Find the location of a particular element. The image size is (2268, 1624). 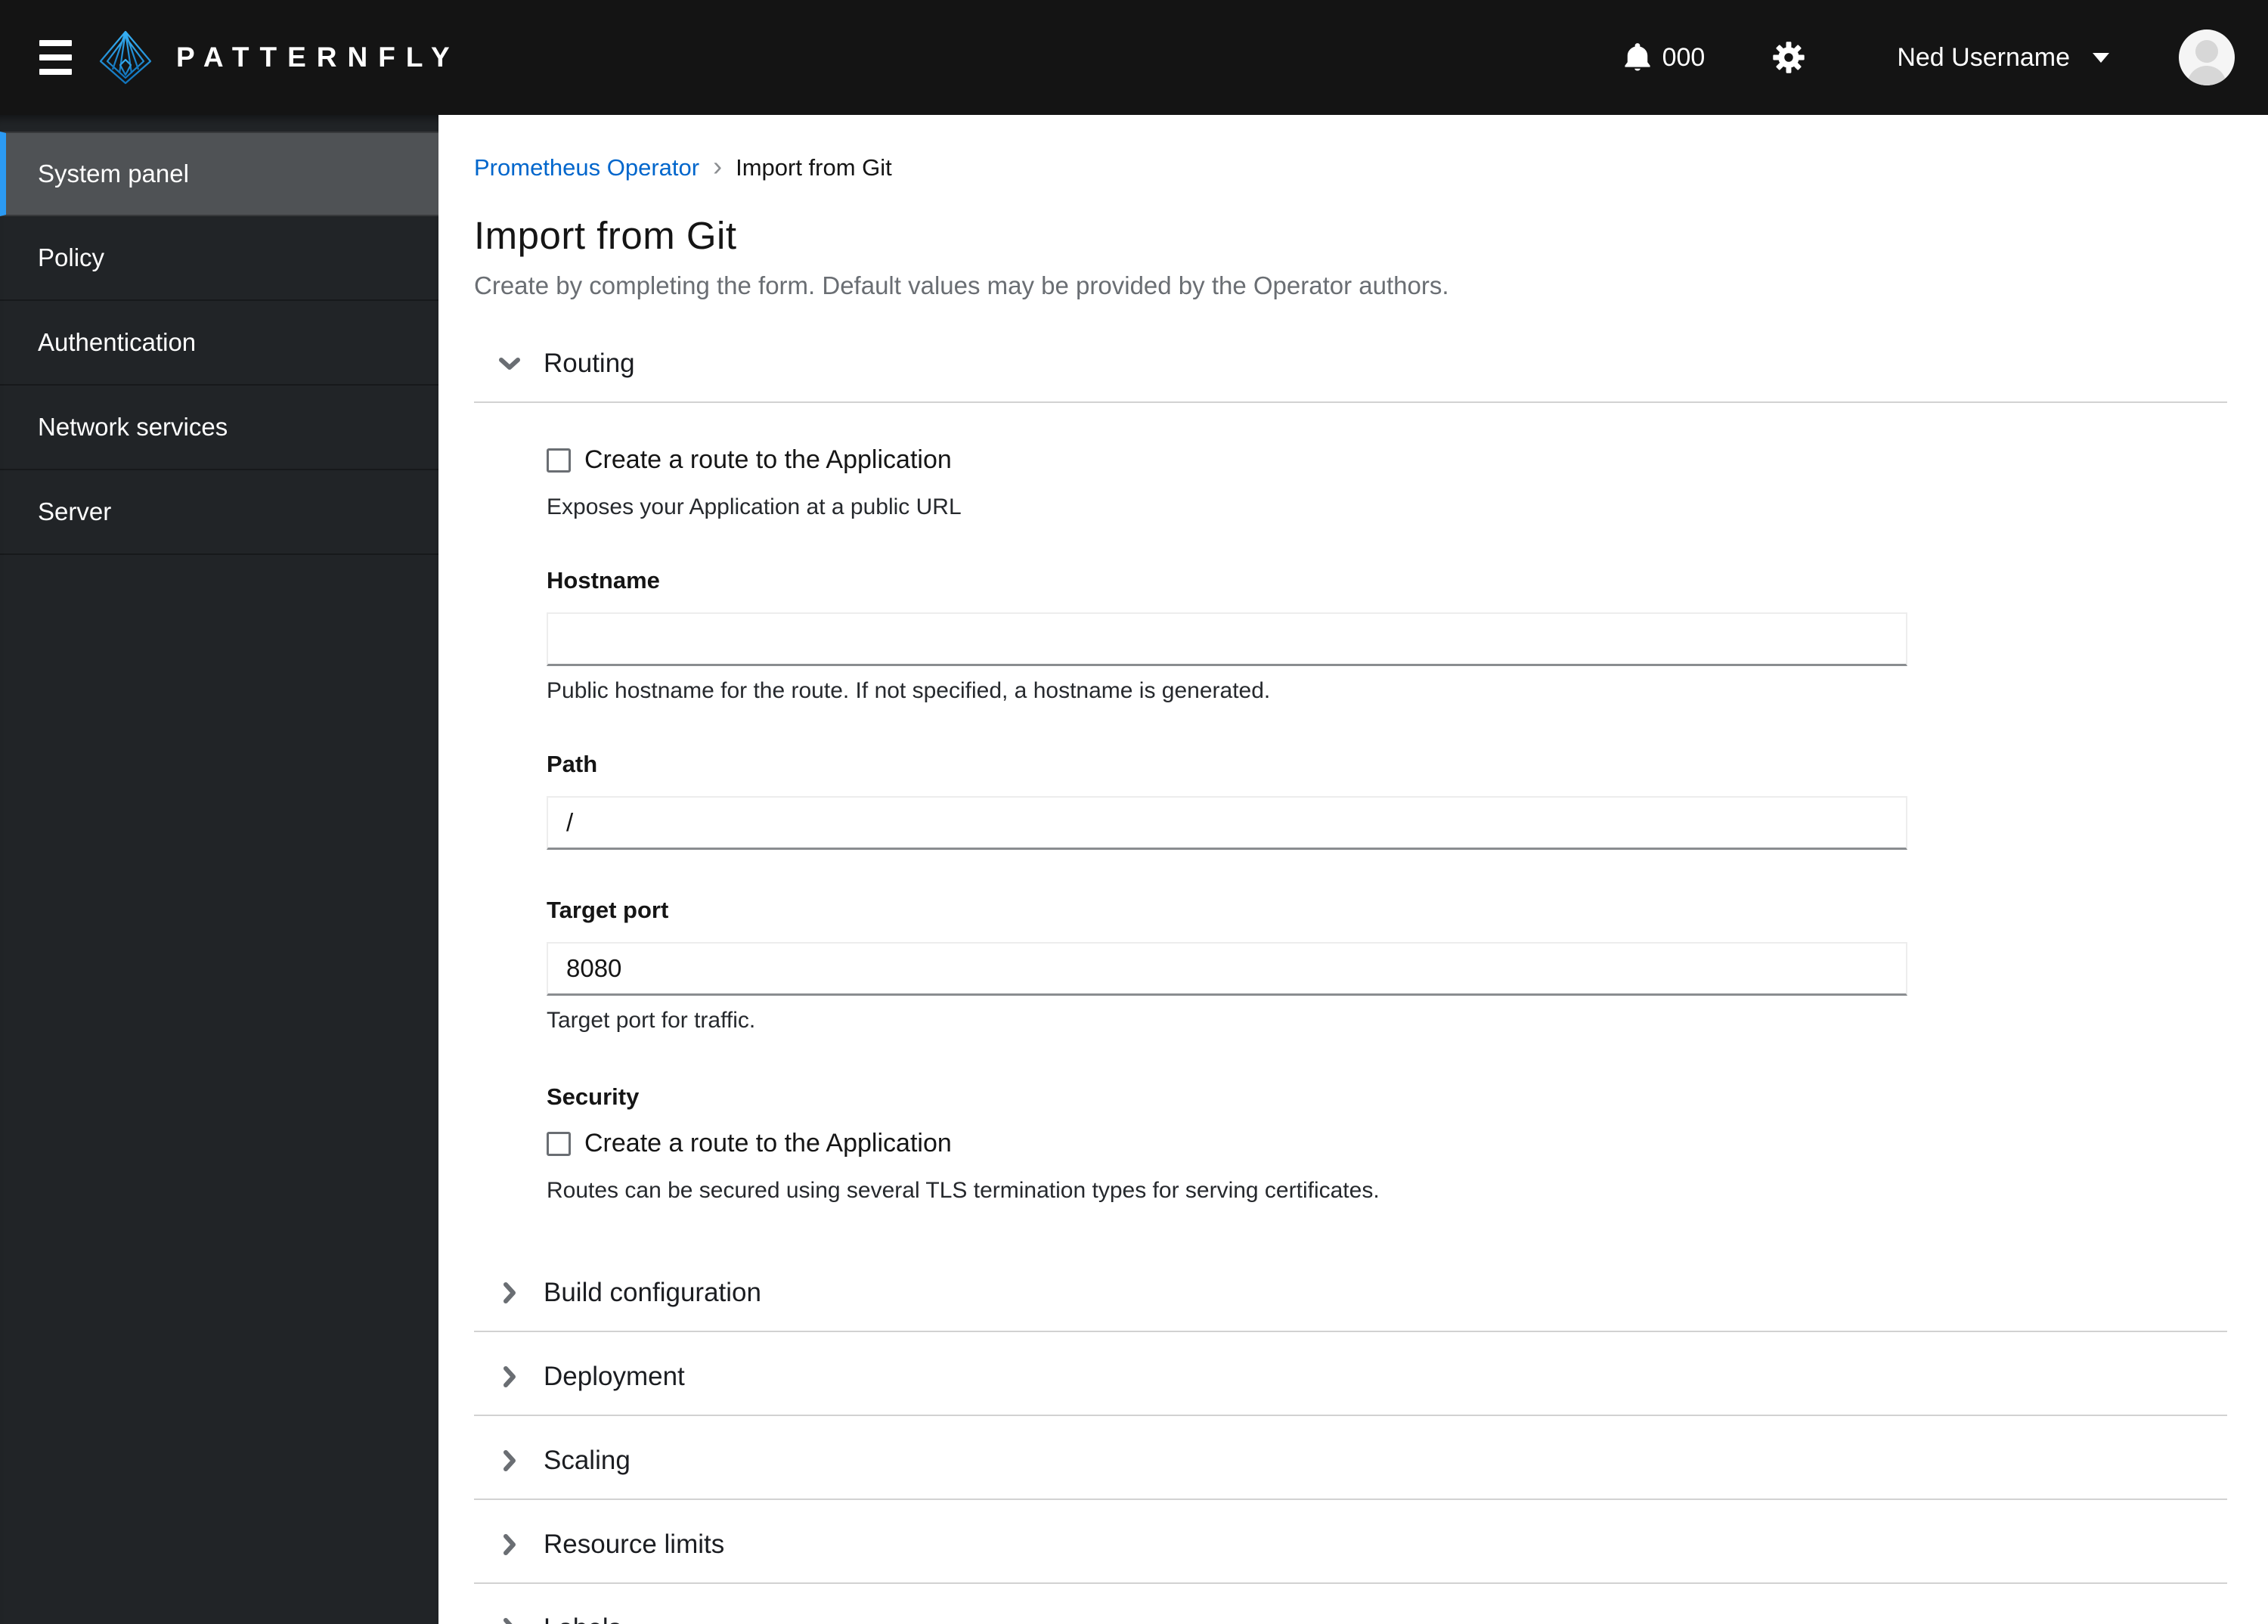

section-label: Build configuration is located at coordinates (652, 1292).